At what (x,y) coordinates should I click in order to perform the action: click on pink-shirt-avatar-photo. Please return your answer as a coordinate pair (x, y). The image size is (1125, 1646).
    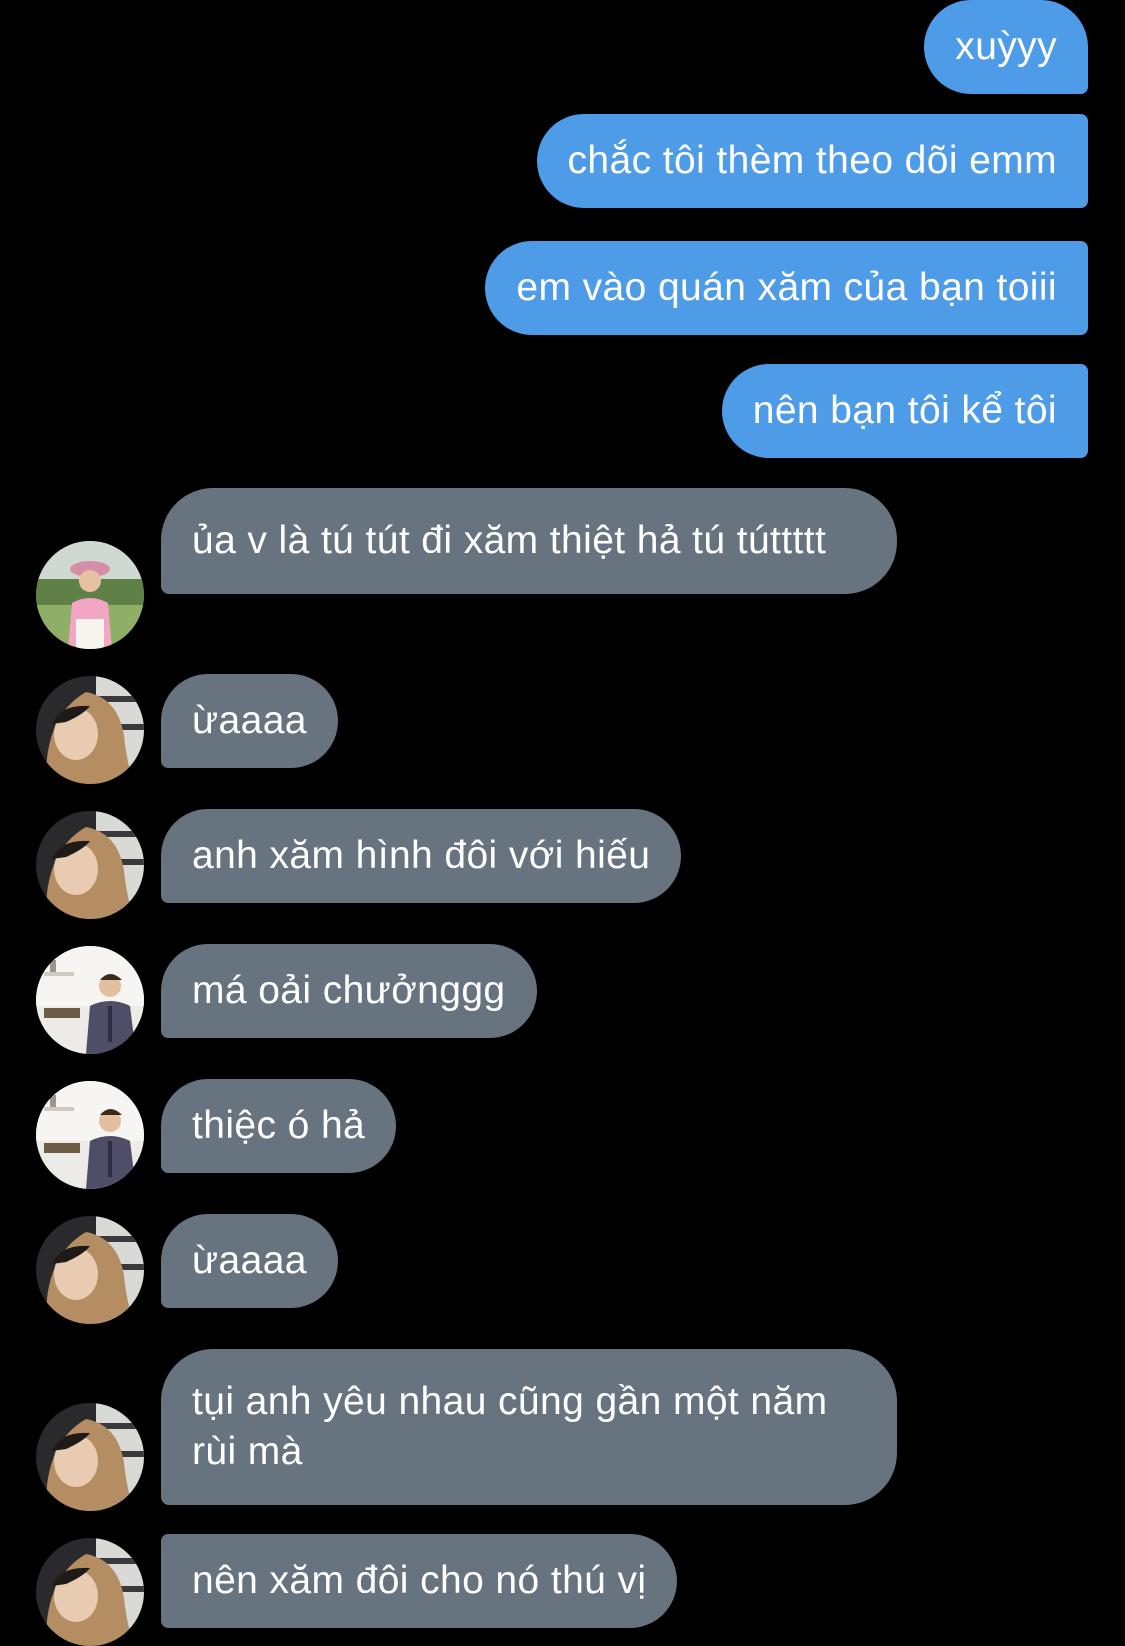
    Looking at the image, I should click on (90, 595).